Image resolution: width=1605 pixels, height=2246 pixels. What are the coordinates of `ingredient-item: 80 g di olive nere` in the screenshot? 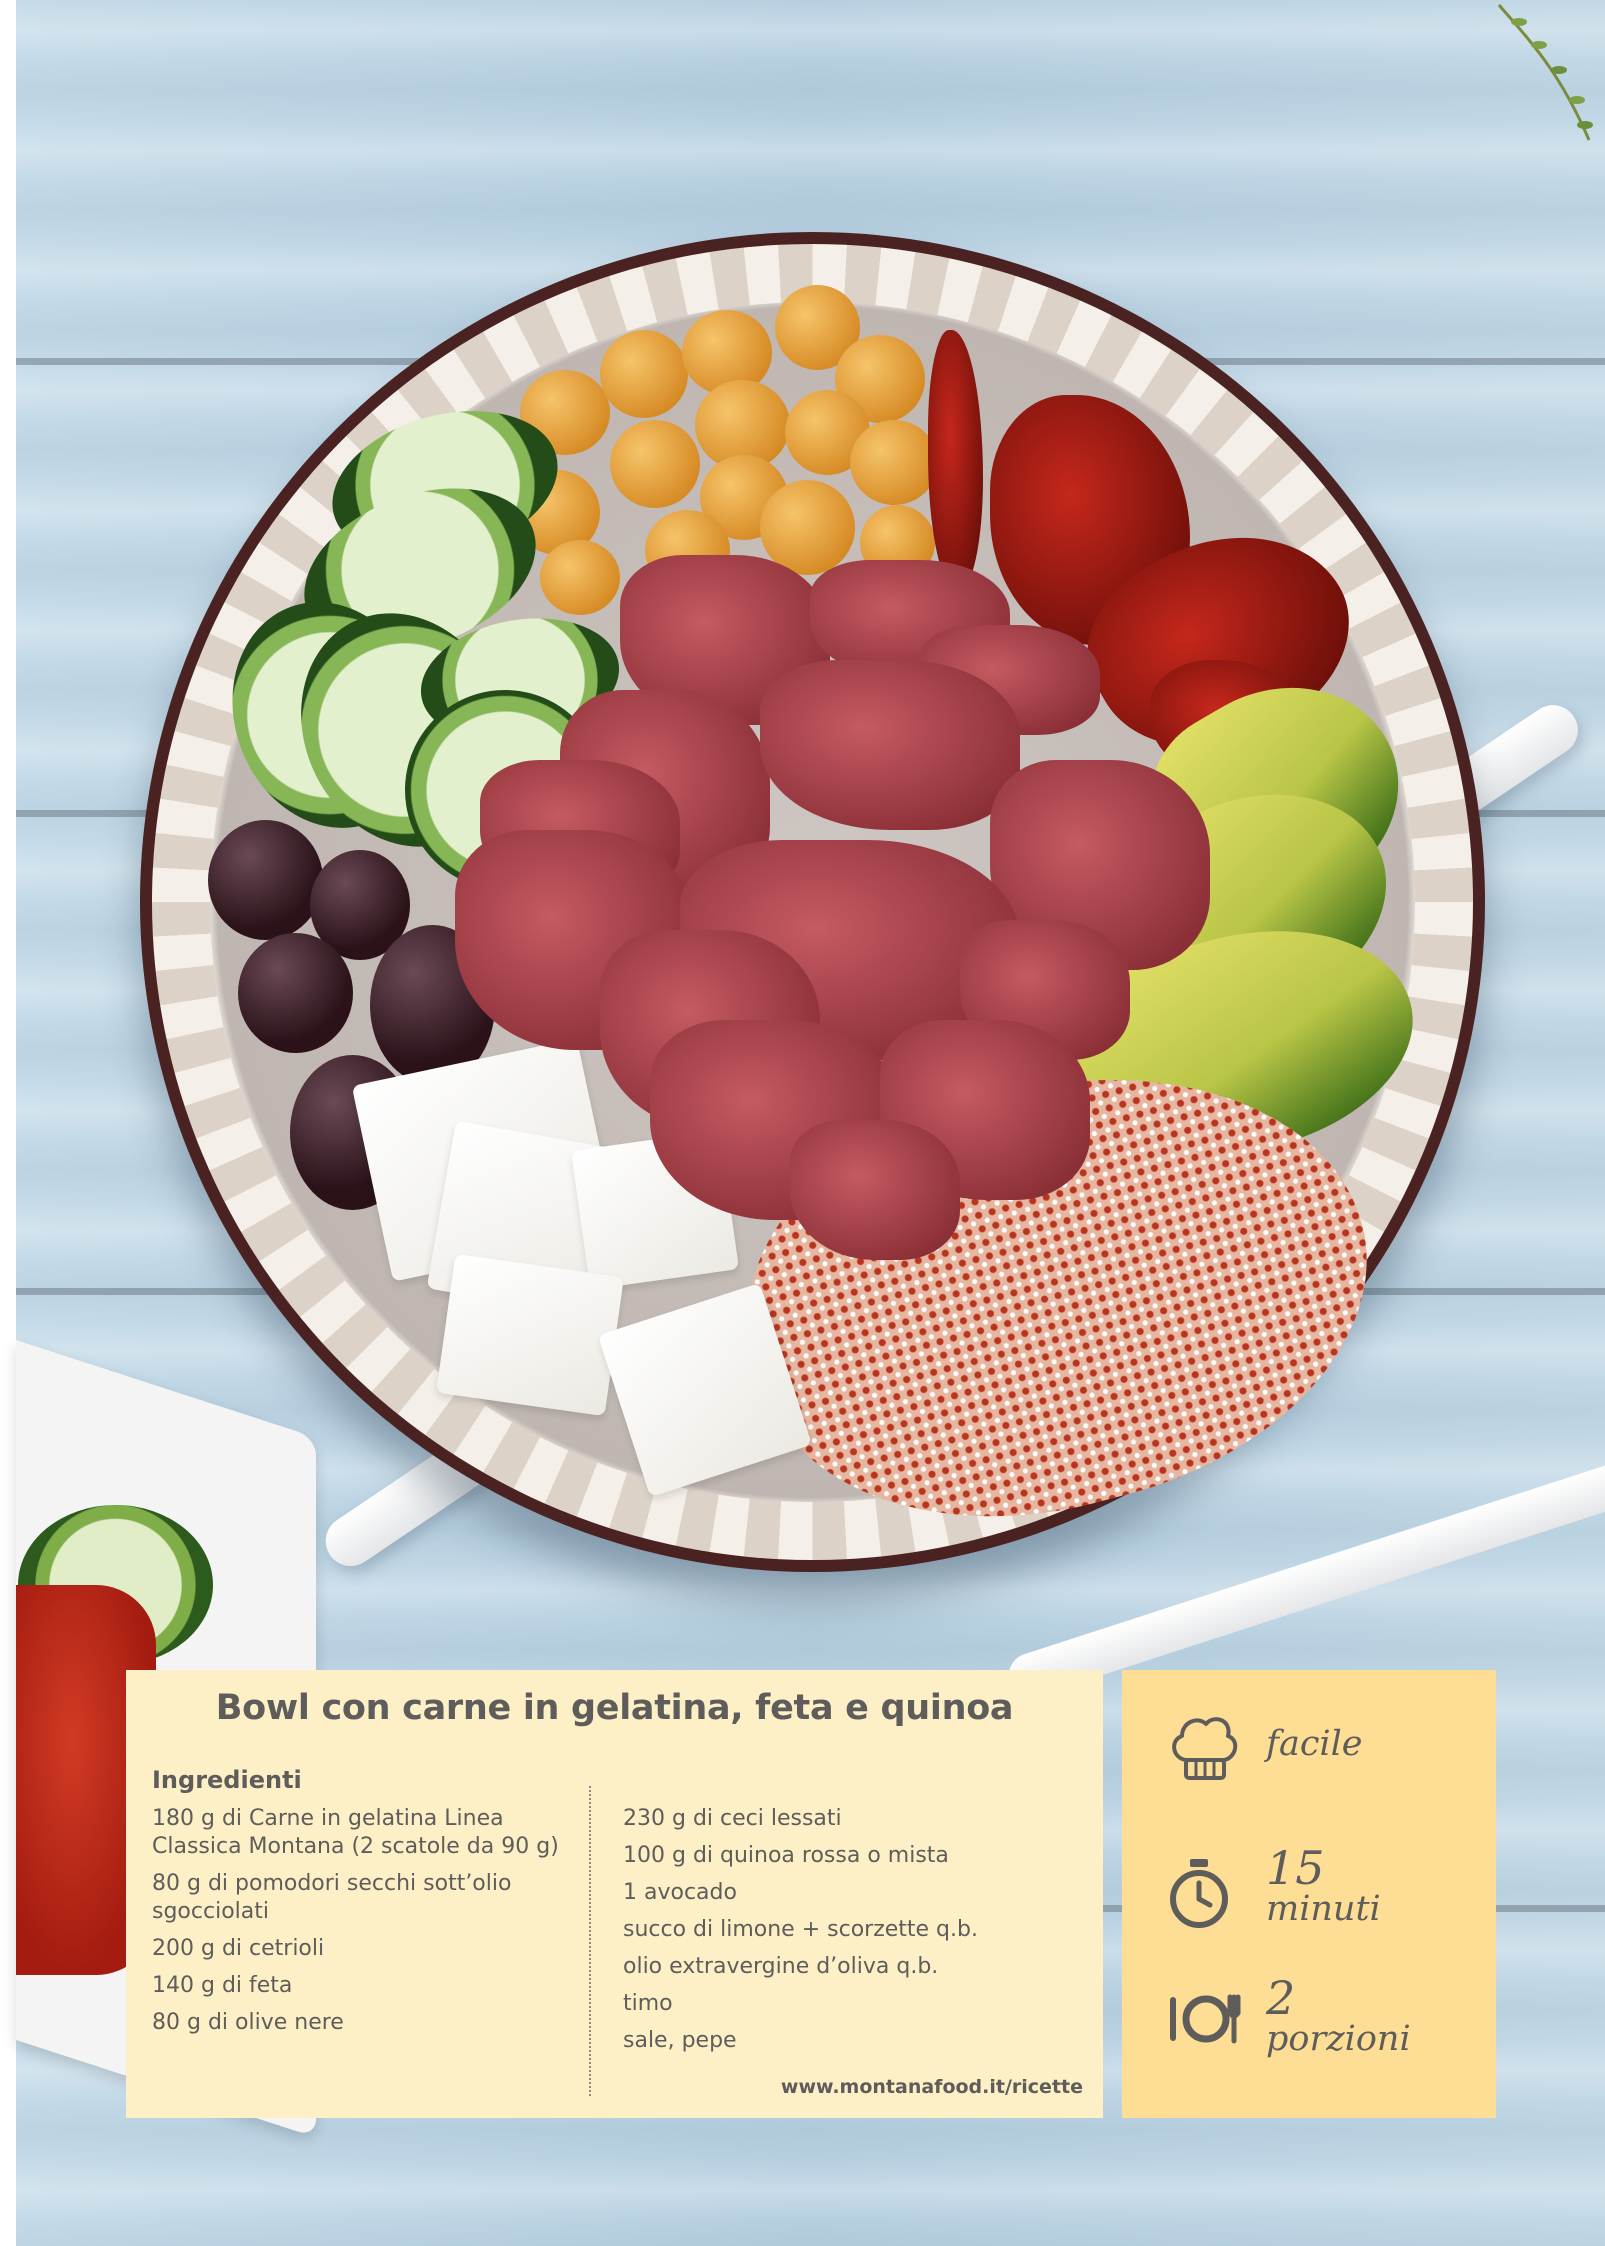 It's located at (248, 2022).